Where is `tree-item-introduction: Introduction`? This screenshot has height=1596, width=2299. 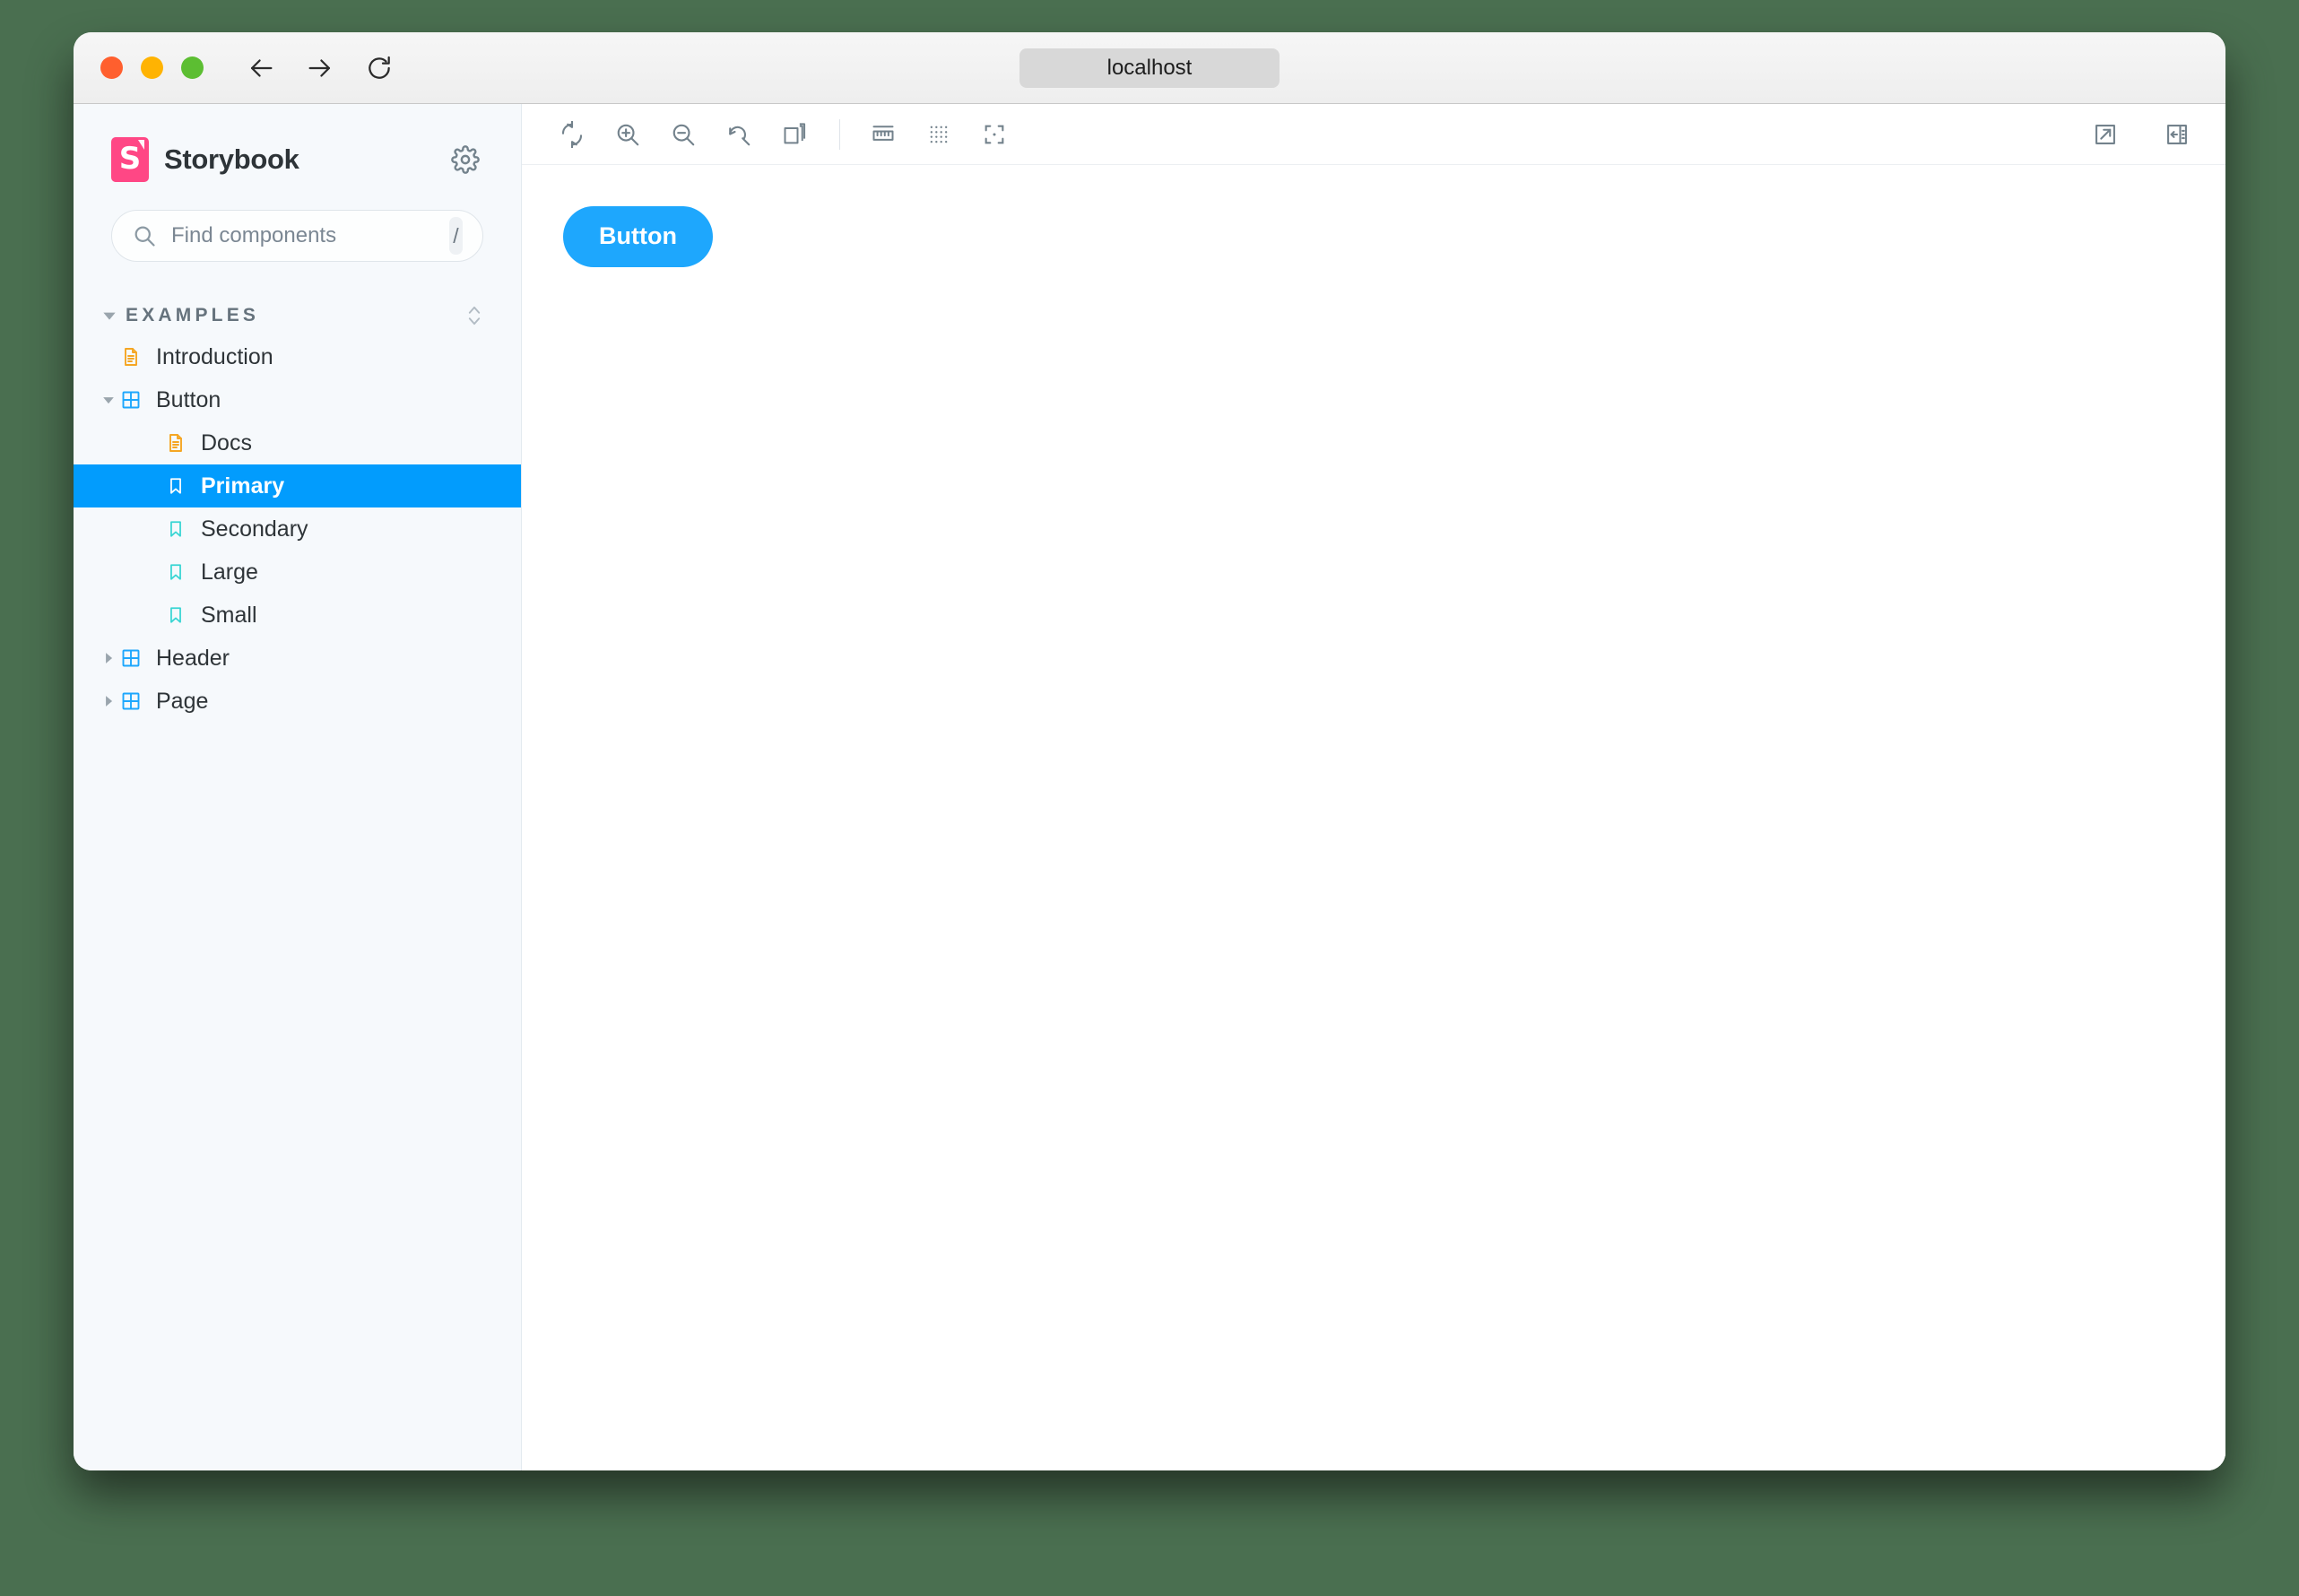 tree-item-introduction: Introduction is located at coordinates (297, 356).